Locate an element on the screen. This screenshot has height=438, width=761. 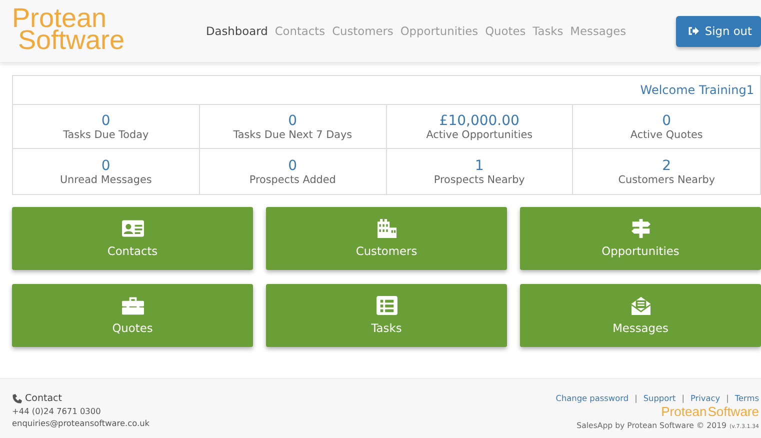
nav-link: Customers is located at coordinates (363, 31).